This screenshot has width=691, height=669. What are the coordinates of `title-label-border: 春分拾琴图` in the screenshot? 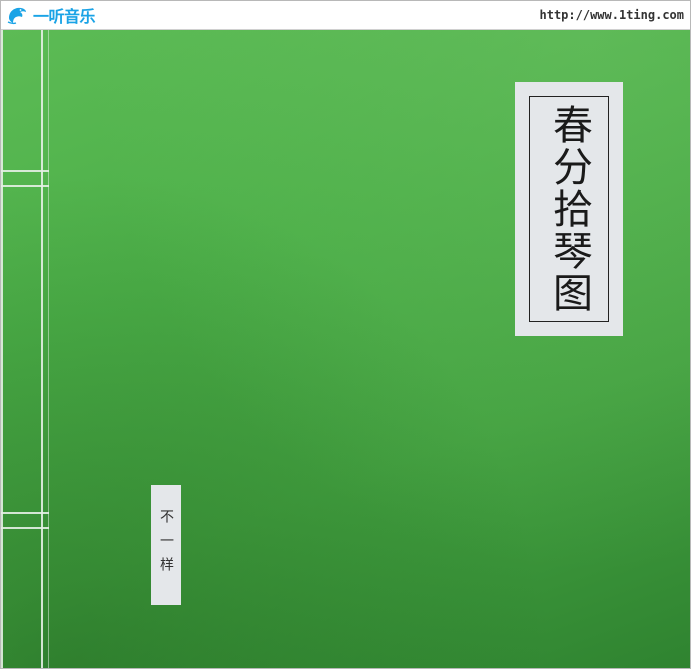 It's located at (569, 209).